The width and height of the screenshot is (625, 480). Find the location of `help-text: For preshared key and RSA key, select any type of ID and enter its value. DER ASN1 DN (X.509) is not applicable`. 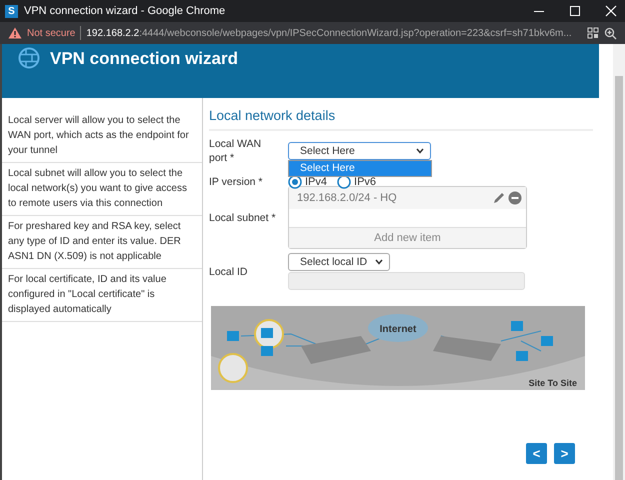

help-text: For preshared key and RSA key, select any type of ID and enter its value. DER ASN1 DN (X.509) is not applicable is located at coordinates (102, 242).